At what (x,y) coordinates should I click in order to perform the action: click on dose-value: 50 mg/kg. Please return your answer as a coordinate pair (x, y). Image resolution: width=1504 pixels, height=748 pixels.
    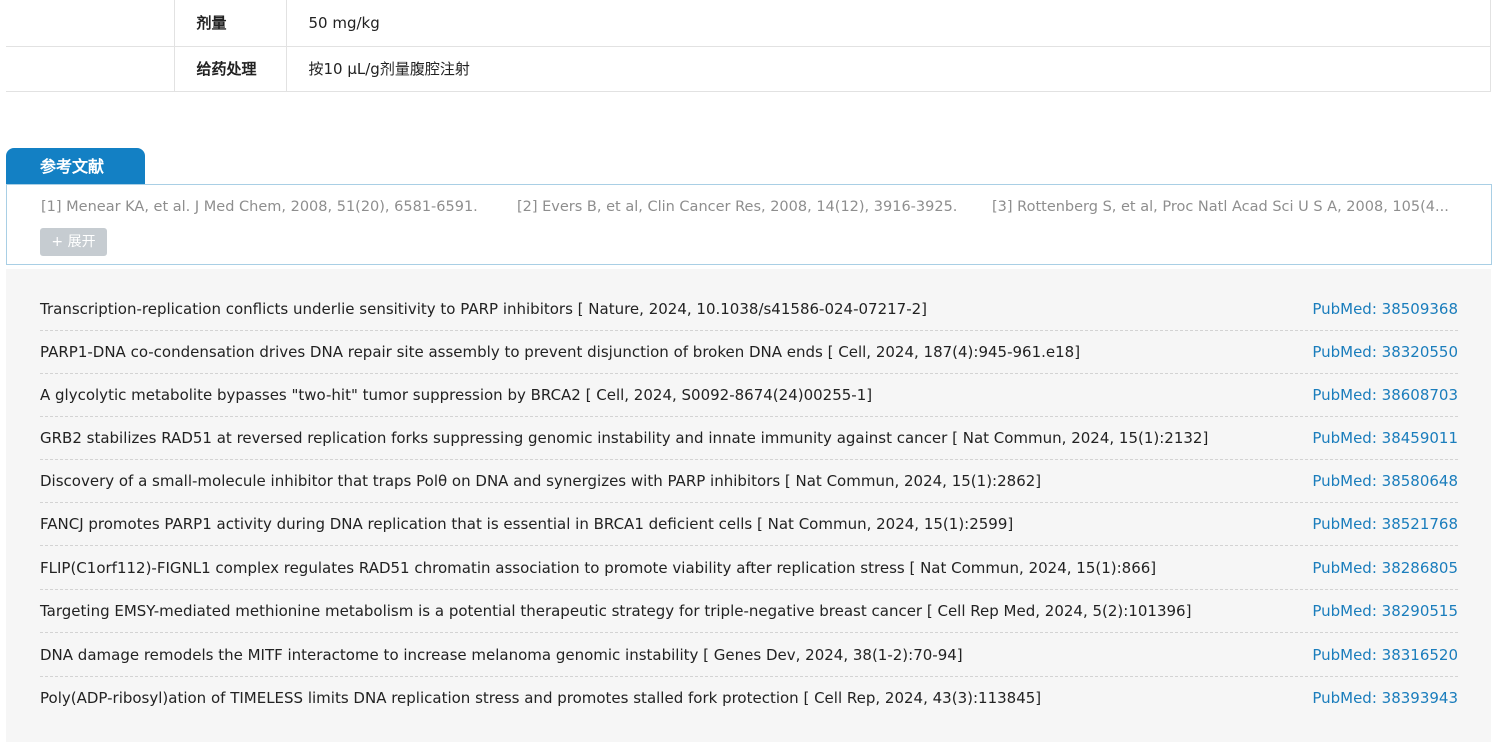
    Looking at the image, I should click on (888, 23).